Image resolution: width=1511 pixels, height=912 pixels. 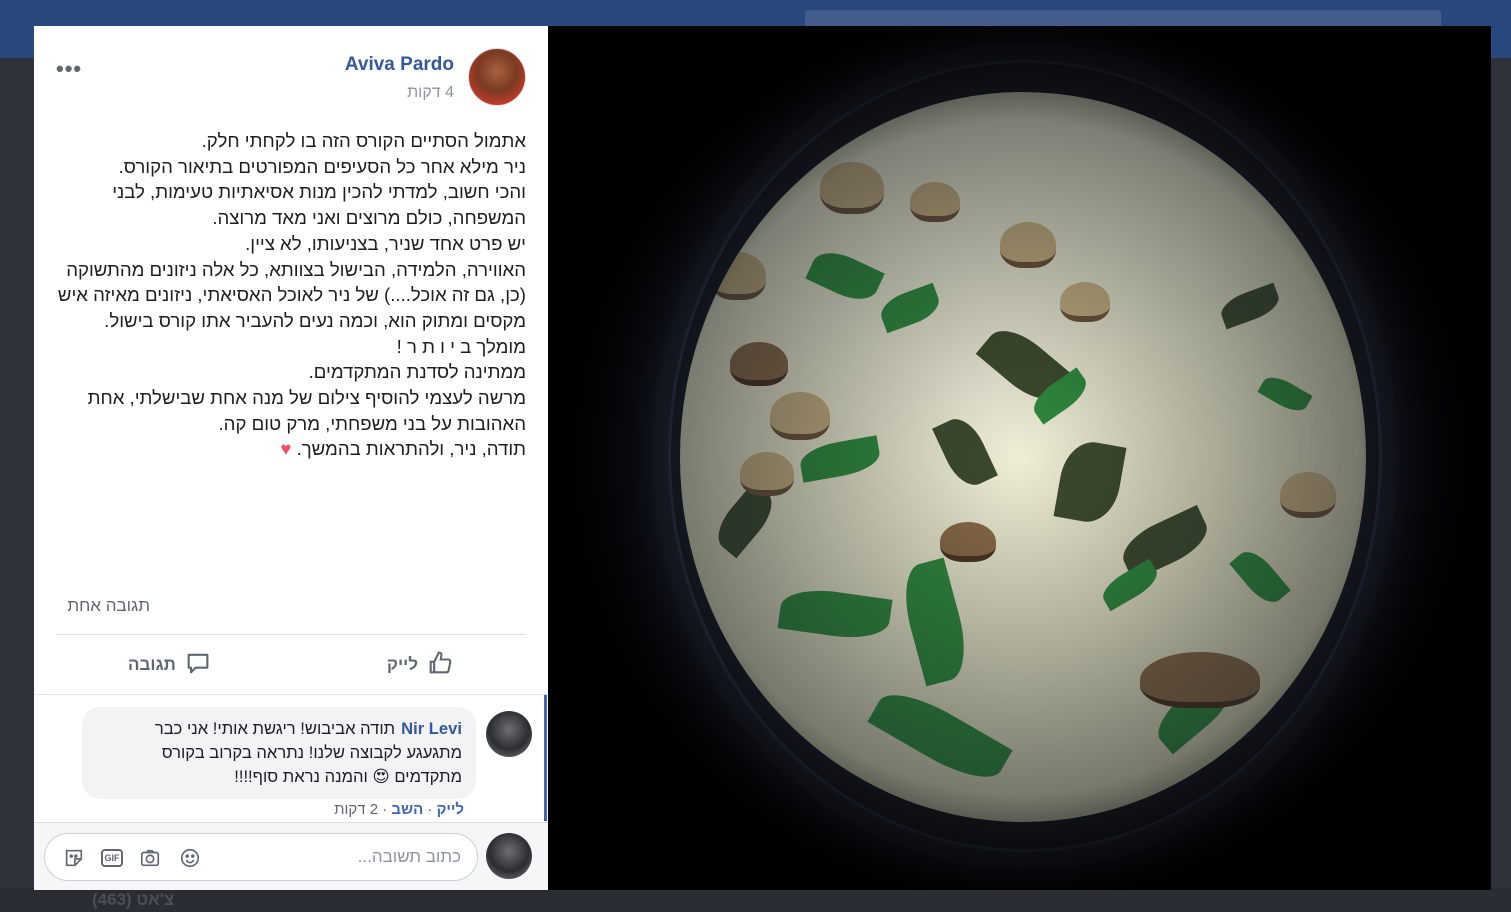 I want to click on more-options-icon: •••, so click(x=69, y=69).